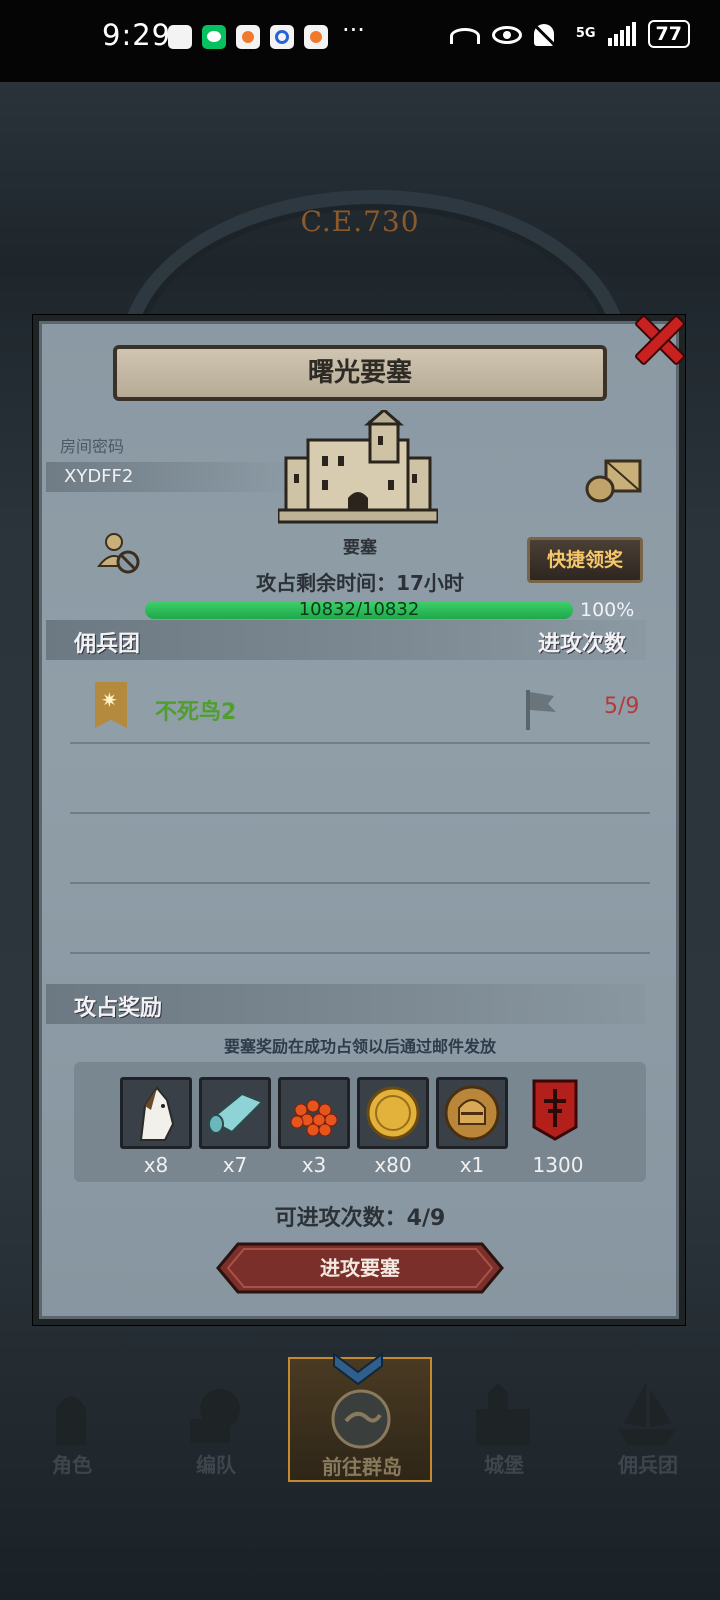 The width and height of the screenshot is (720, 1600). I want to click on knight-helmet-coin-icon, so click(472, 1113).